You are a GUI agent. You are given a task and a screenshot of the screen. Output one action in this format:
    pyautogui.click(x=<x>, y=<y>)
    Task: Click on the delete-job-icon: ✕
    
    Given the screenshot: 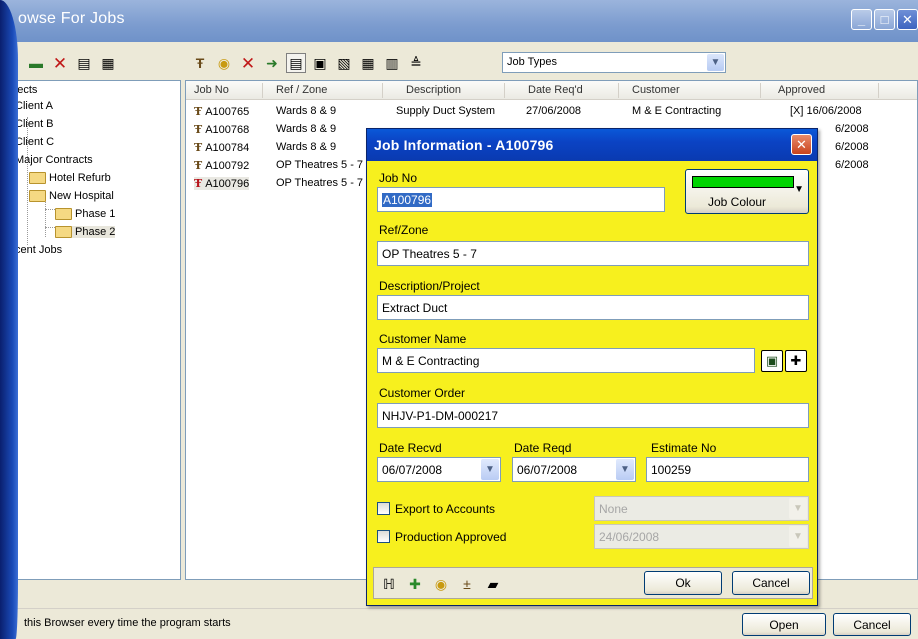 What is the action you would take?
    pyautogui.click(x=248, y=63)
    